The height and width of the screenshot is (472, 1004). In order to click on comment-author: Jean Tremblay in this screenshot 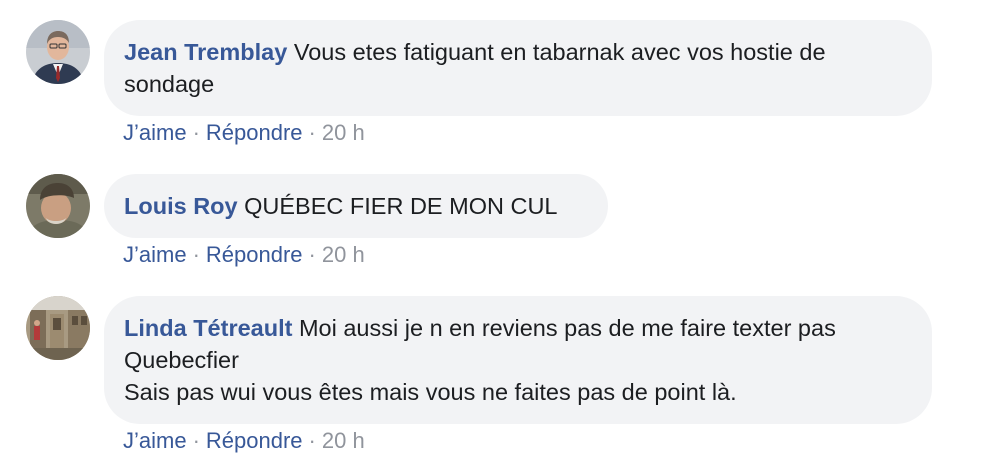, I will do `click(205, 52)`.